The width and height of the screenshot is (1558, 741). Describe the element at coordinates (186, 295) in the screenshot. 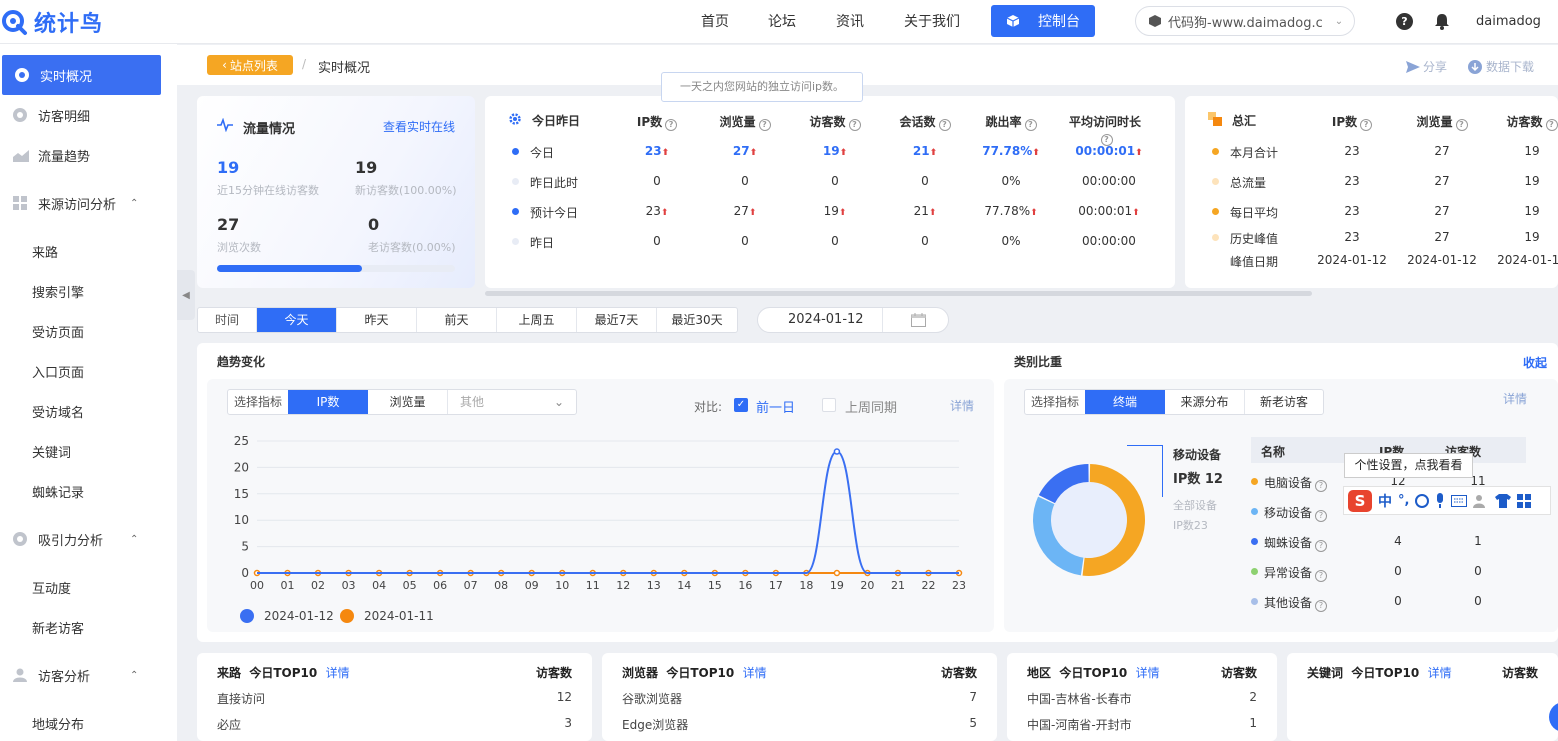

I see `sidebar-collapse-icon: ◀` at that location.